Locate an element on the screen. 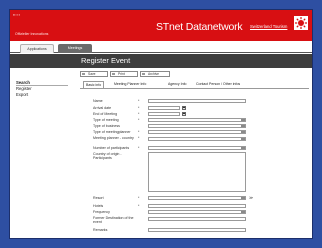 The width and height of the screenshot is (322, 248). field-label: Type of business is located at coordinates (106, 126).